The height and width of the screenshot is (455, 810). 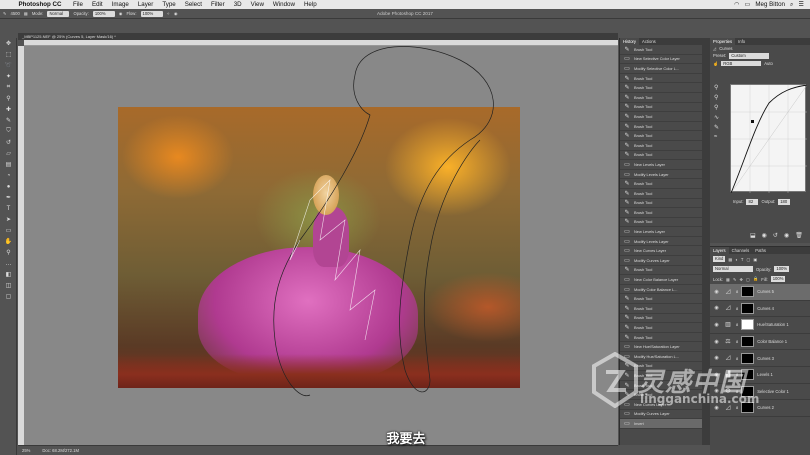 What do you see at coordinates (728, 325) in the screenshot?
I see `hue-saturation-icon: ▥` at bounding box center [728, 325].